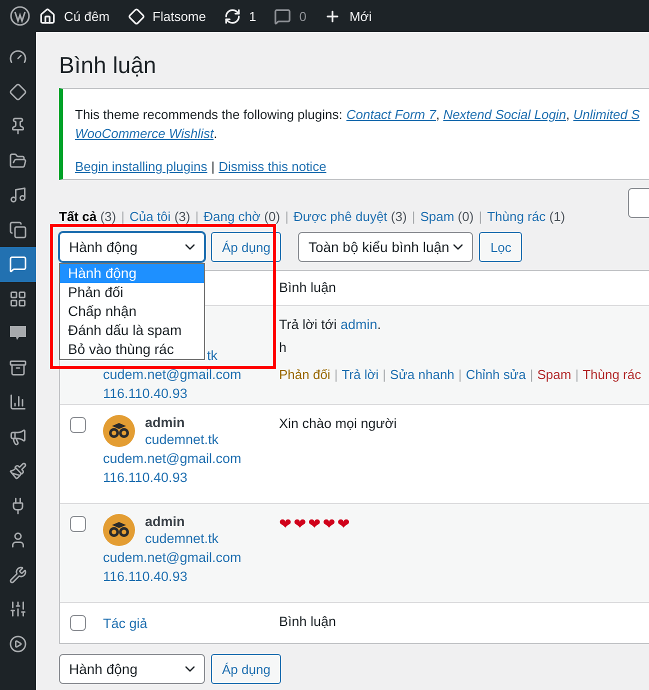  What do you see at coordinates (447, 216) in the screenshot?
I see `status-filter-link: Spam (0)` at bounding box center [447, 216].